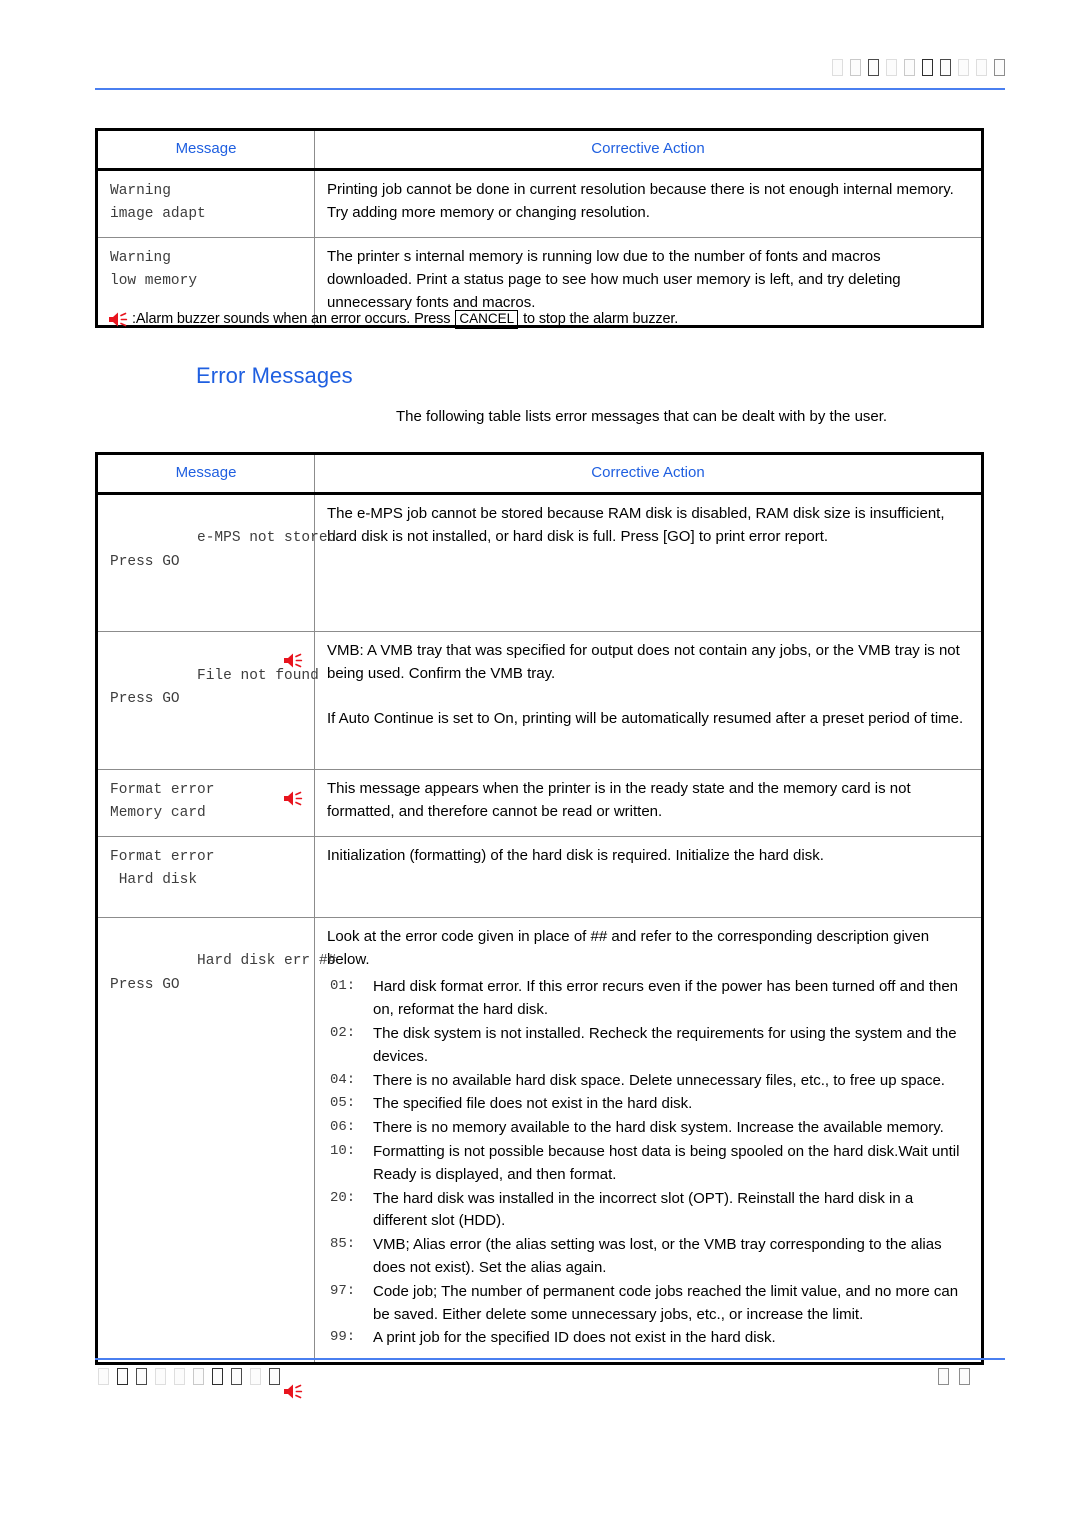  What do you see at coordinates (487, 319) in the screenshot?
I see `cancel-key-label: CANCEL` at bounding box center [487, 319].